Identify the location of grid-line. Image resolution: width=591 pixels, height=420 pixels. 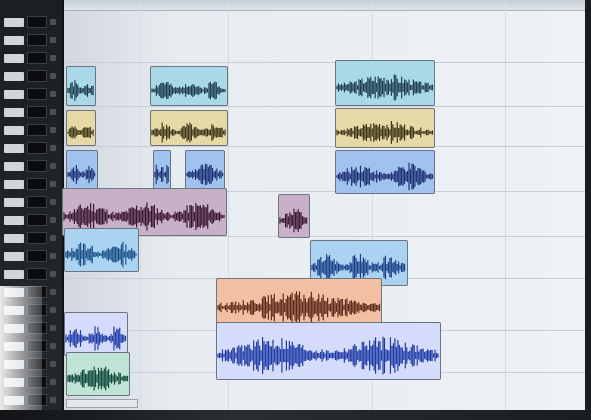
(505, 210).